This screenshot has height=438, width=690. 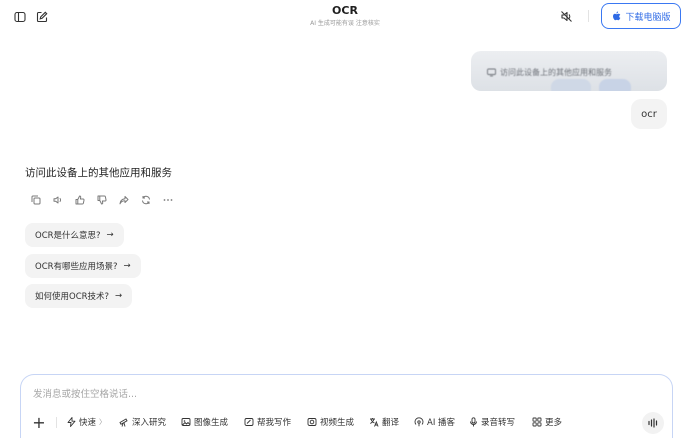 I want to click on tool-video-generation: 视频生成, so click(x=330, y=422).